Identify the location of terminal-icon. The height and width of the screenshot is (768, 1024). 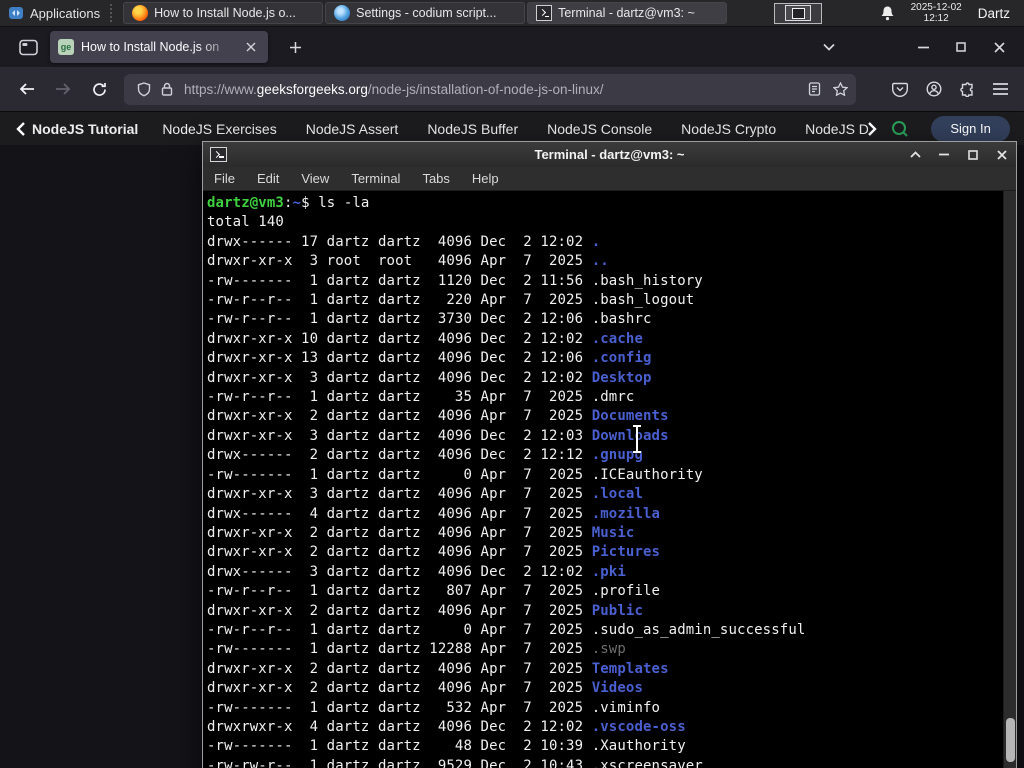
(544, 13).